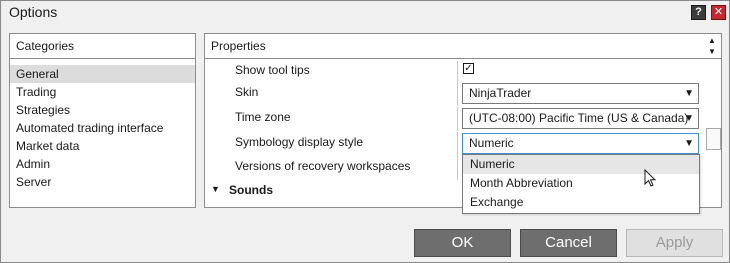  What do you see at coordinates (215, 189) in the screenshot?
I see `triangle-down-icon: ▼` at bounding box center [215, 189].